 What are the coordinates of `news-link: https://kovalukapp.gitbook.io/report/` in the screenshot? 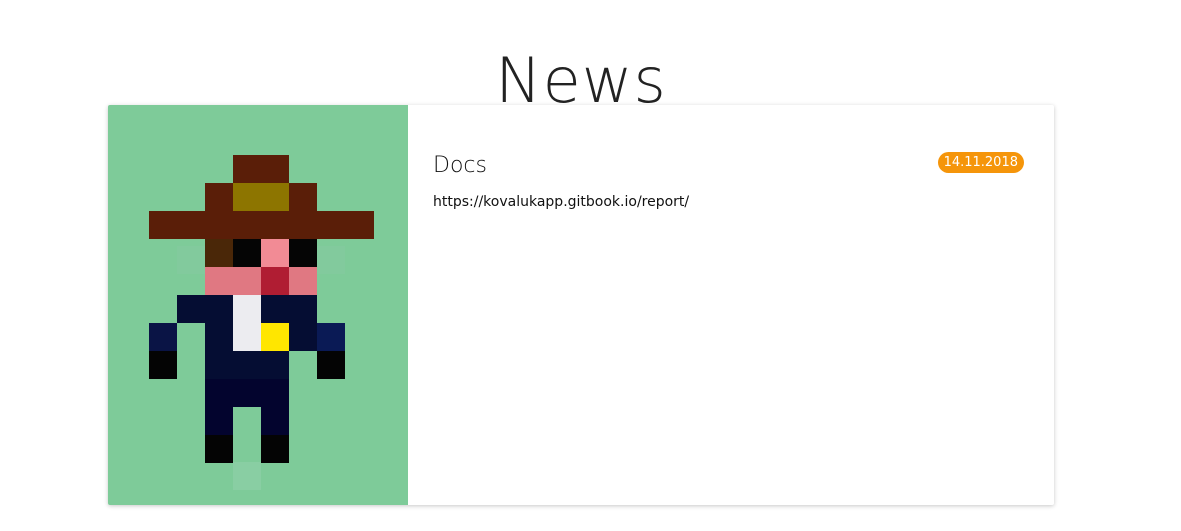 It's located at (561, 202).